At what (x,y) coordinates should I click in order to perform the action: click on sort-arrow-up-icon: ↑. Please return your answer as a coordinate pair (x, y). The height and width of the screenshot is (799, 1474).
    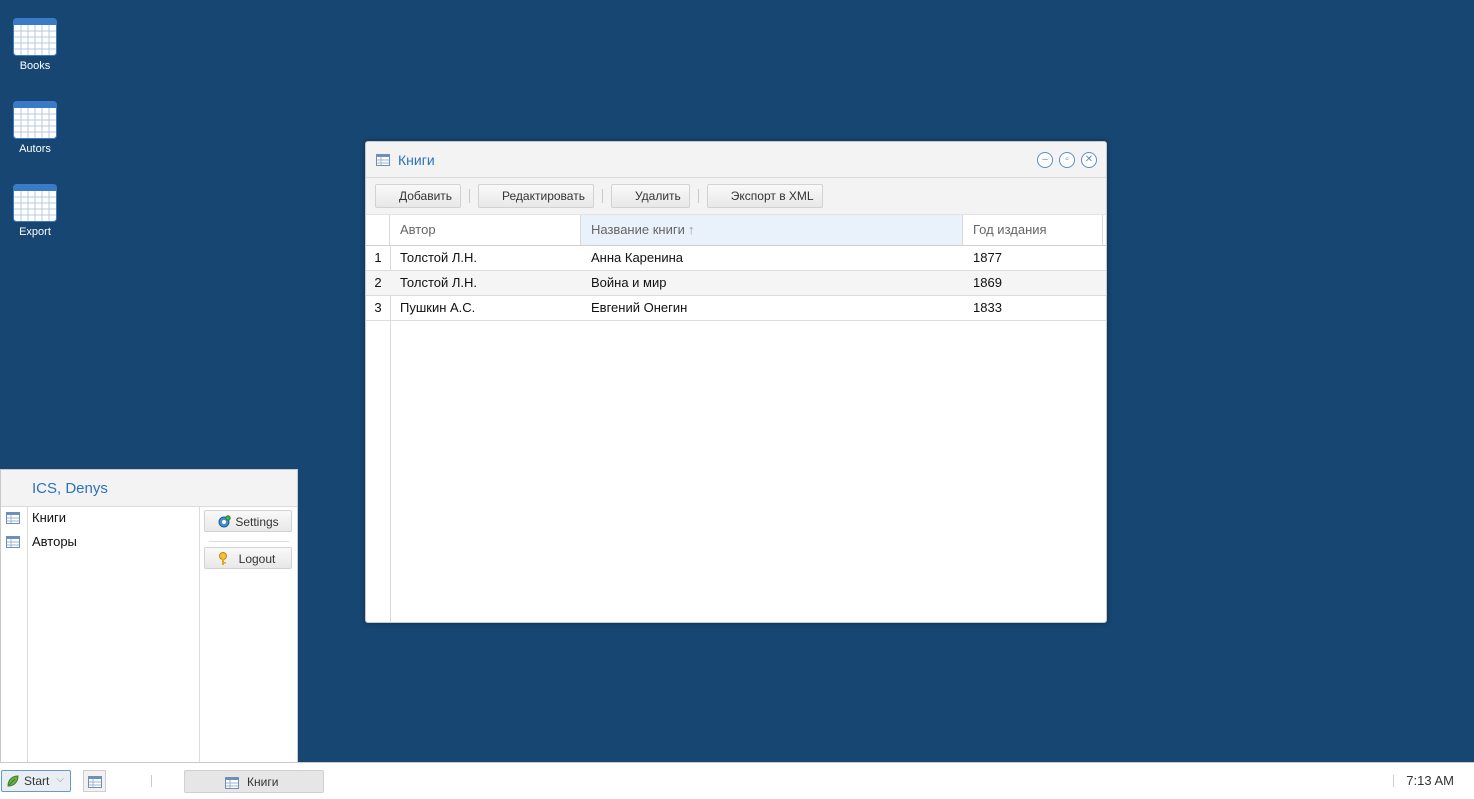
    Looking at the image, I should click on (691, 229).